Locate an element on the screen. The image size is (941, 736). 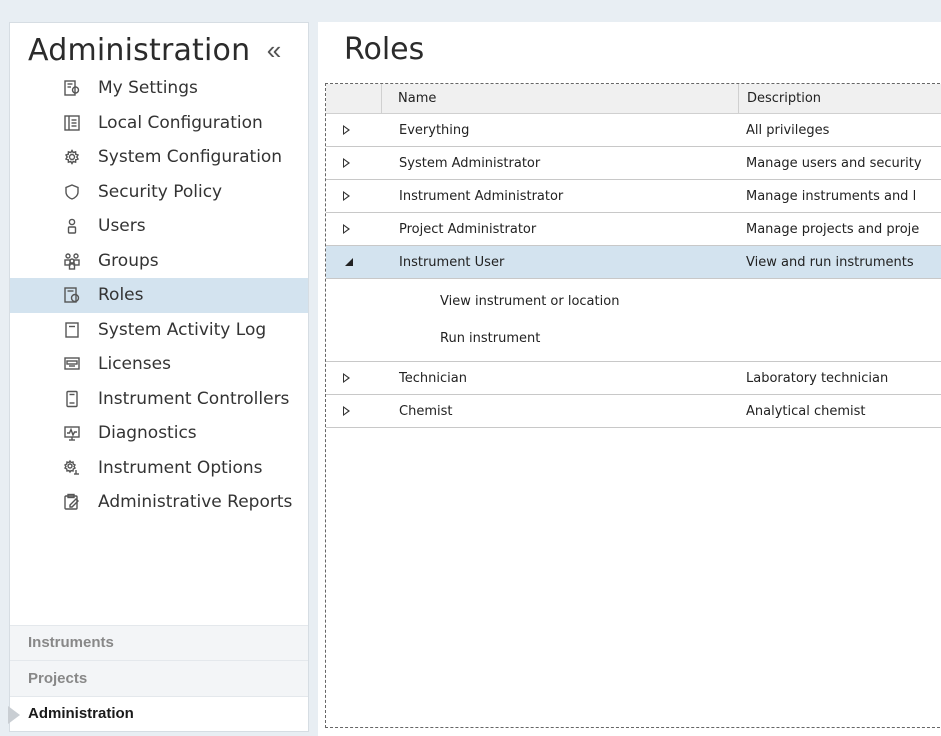
workspace-nav: Instruments Projects Administration is located at coordinates (158, 677).